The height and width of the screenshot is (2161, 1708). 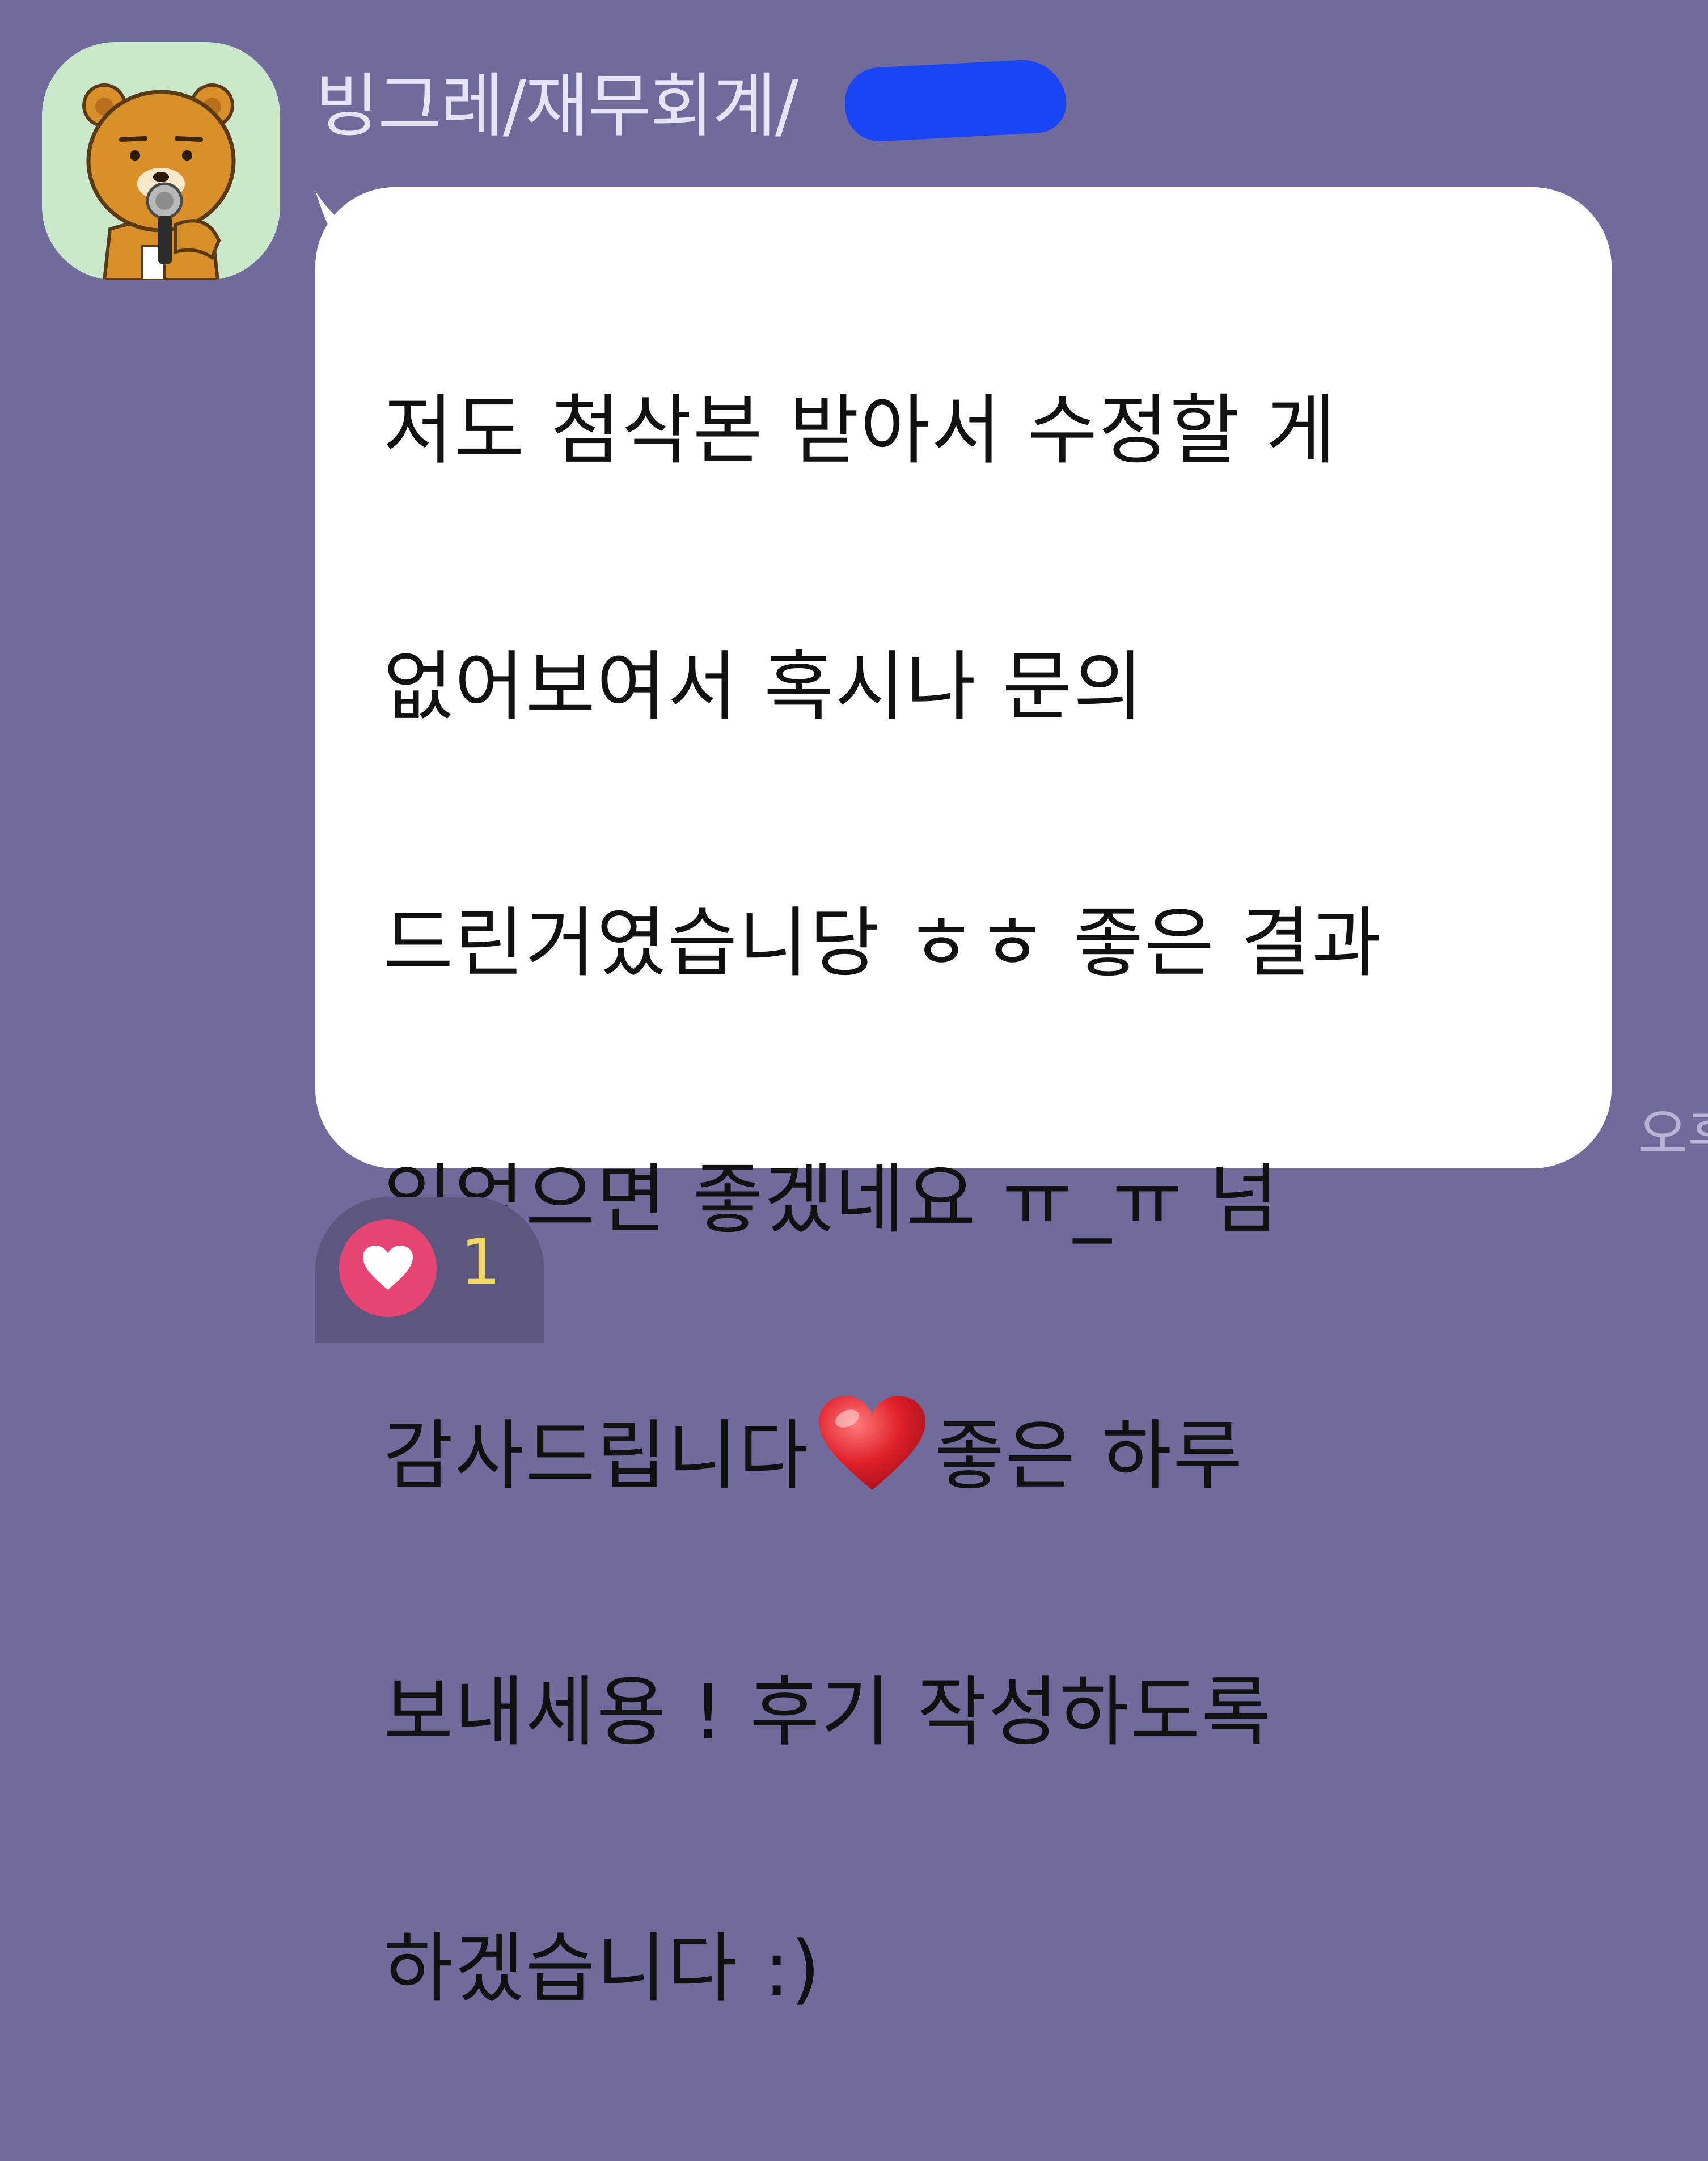 What do you see at coordinates (860, 430) in the screenshot?
I see `message-line: 저도 첨삭본 받아서 수정할 게` at bounding box center [860, 430].